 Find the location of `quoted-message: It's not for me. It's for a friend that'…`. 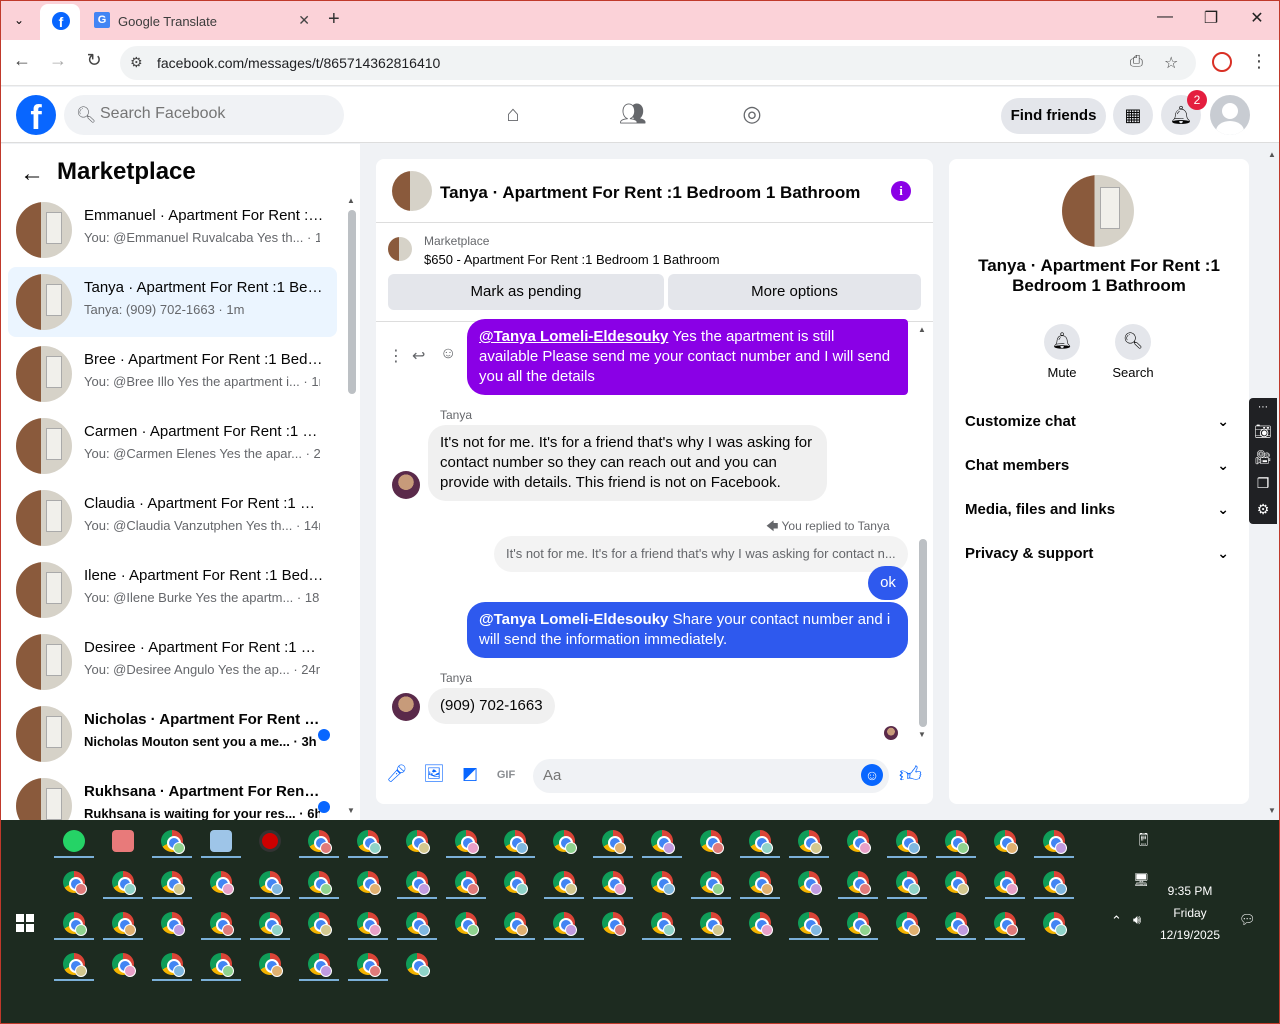

quoted-message: It's not for me. It's for a friend that'… is located at coordinates (701, 554).